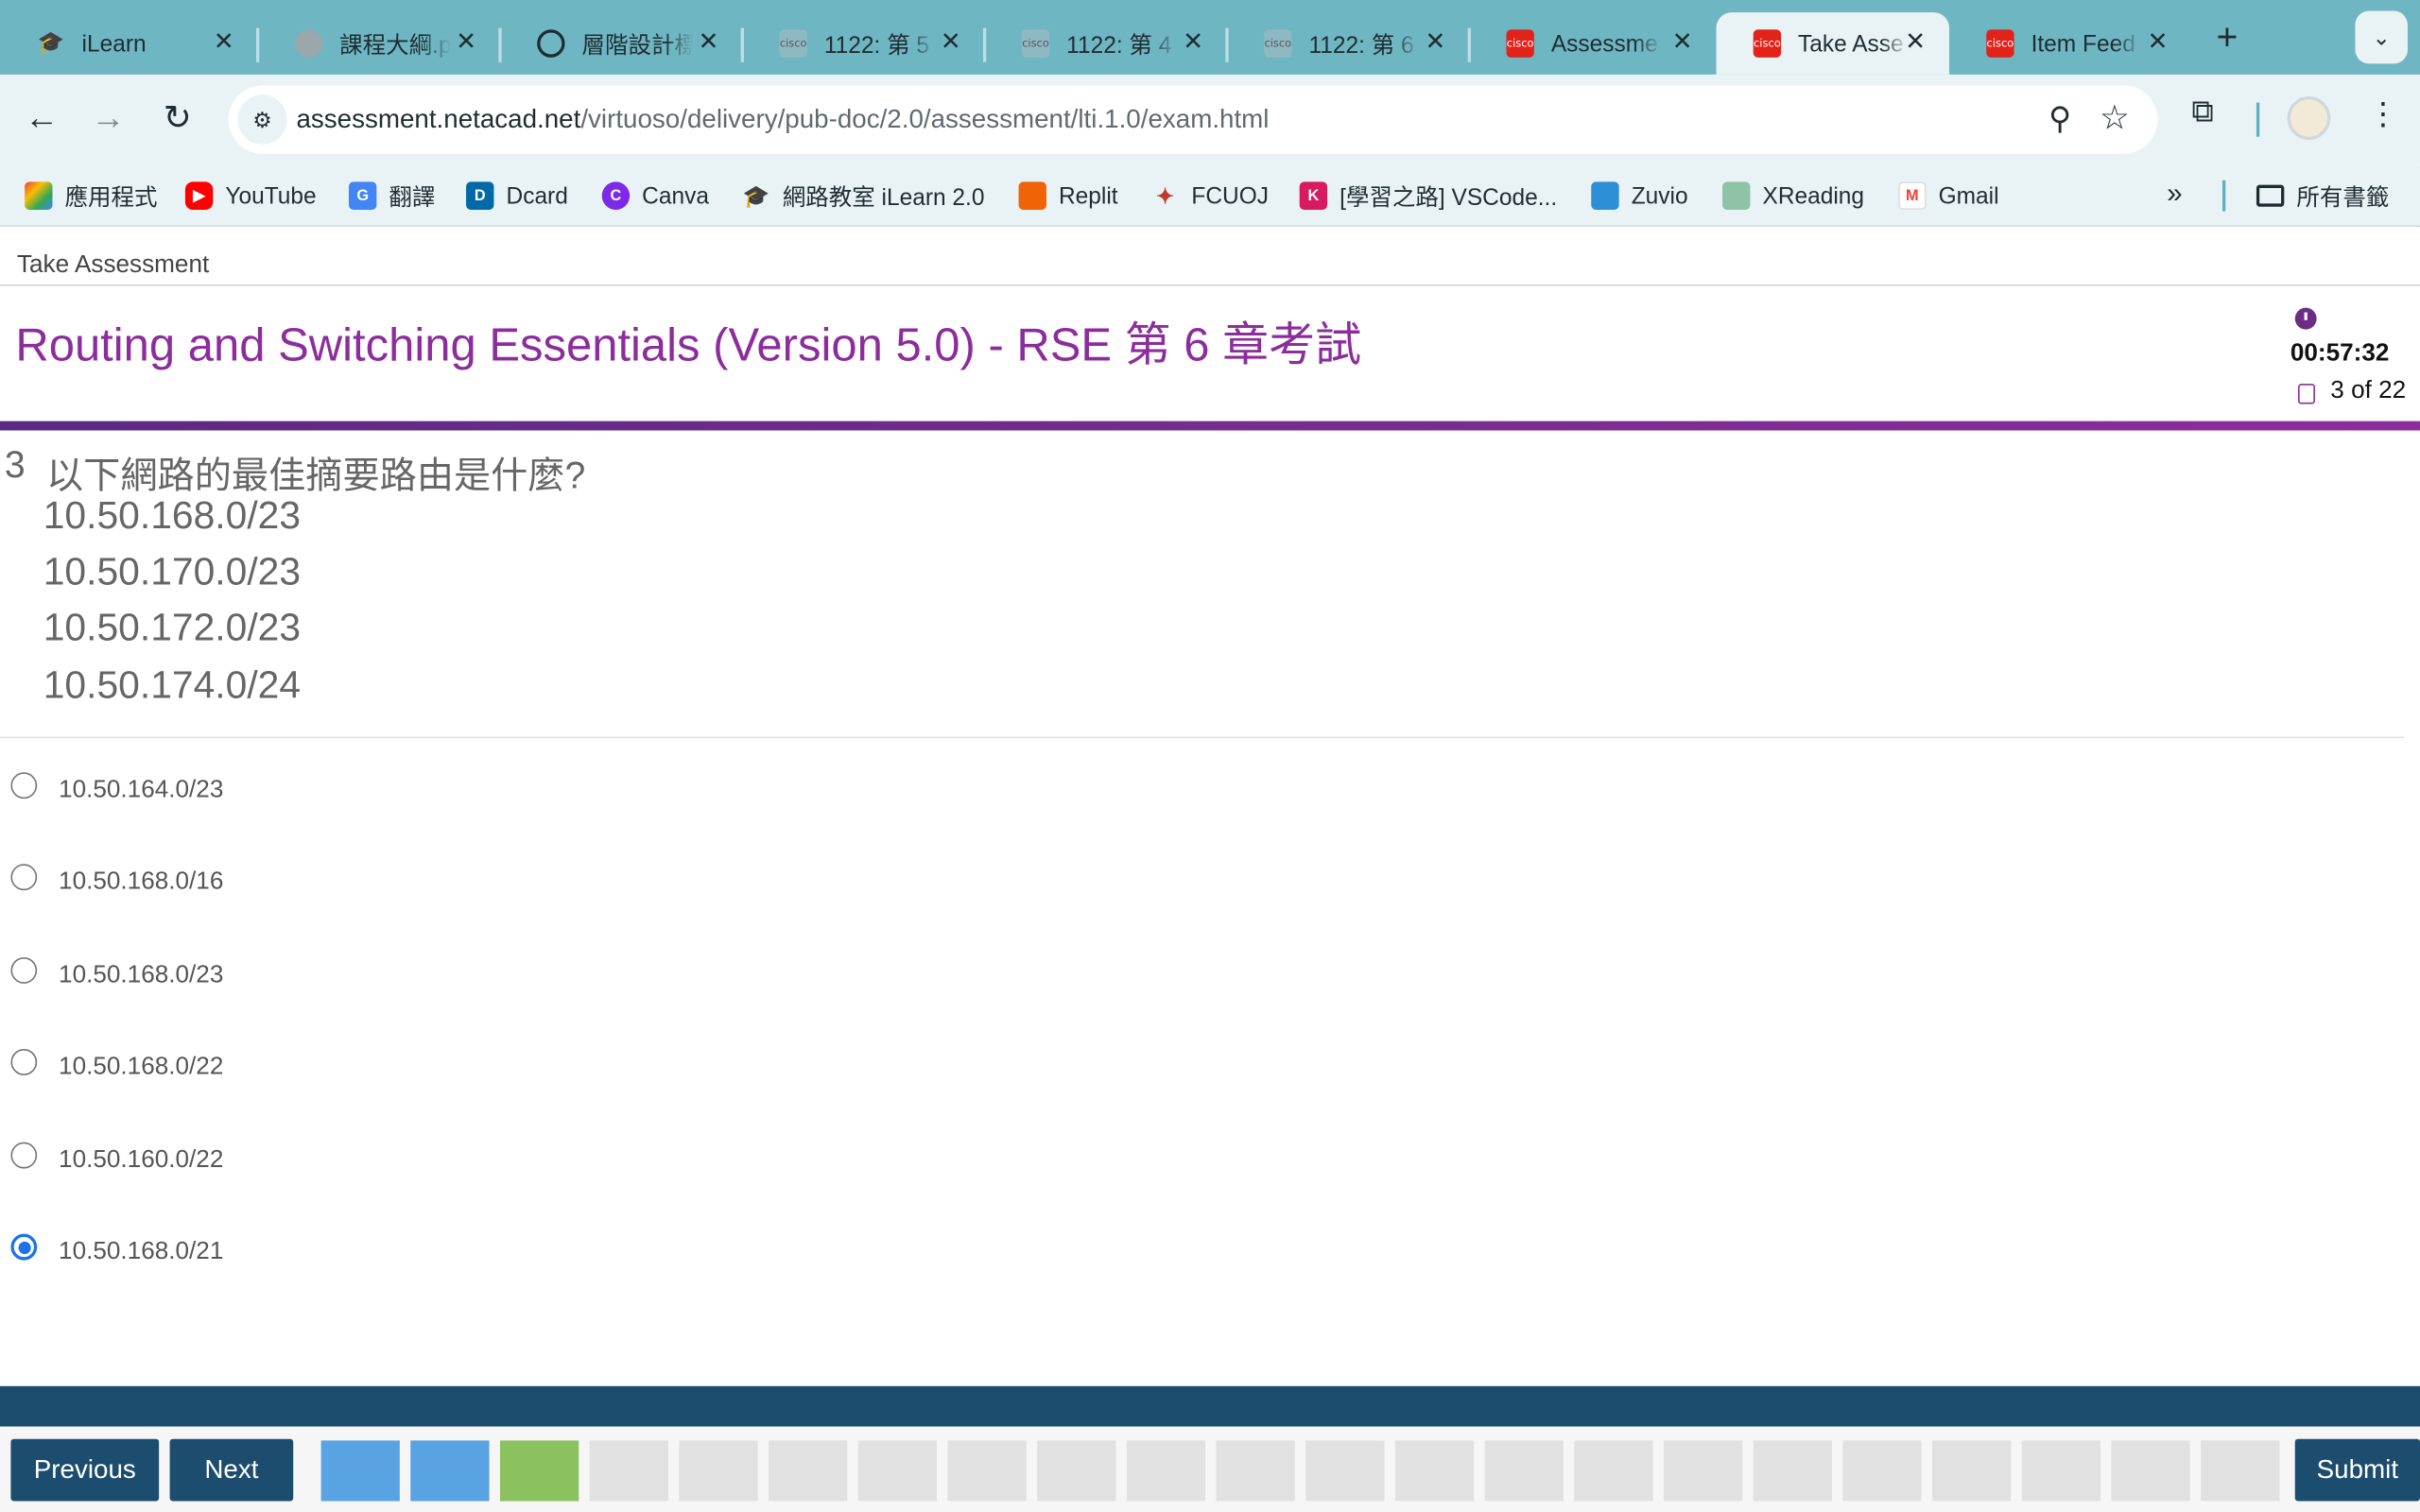  Describe the element at coordinates (517, 196) in the screenshot. I see `bookmark-item: D Dcard` at that location.